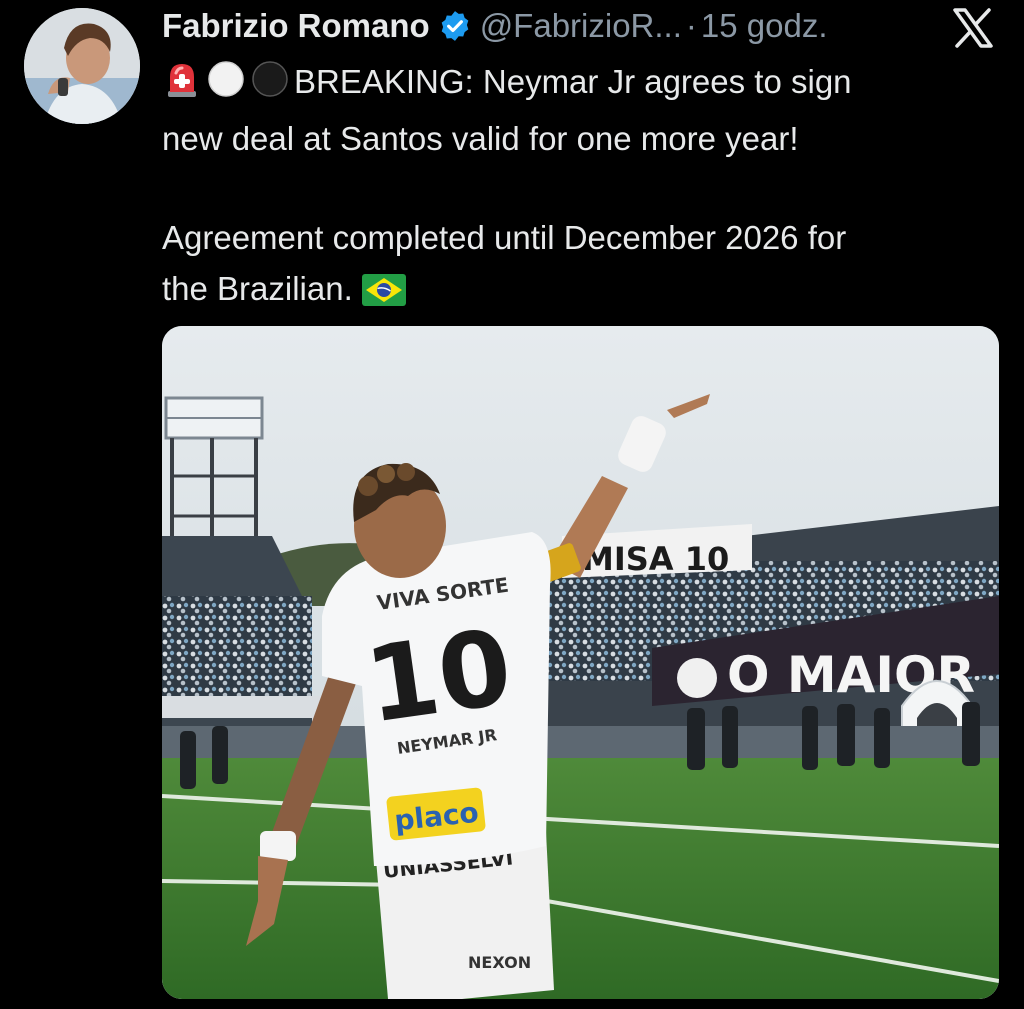  What do you see at coordinates (82, 66) in the screenshot?
I see `avatar` at bounding box center [82, 66].